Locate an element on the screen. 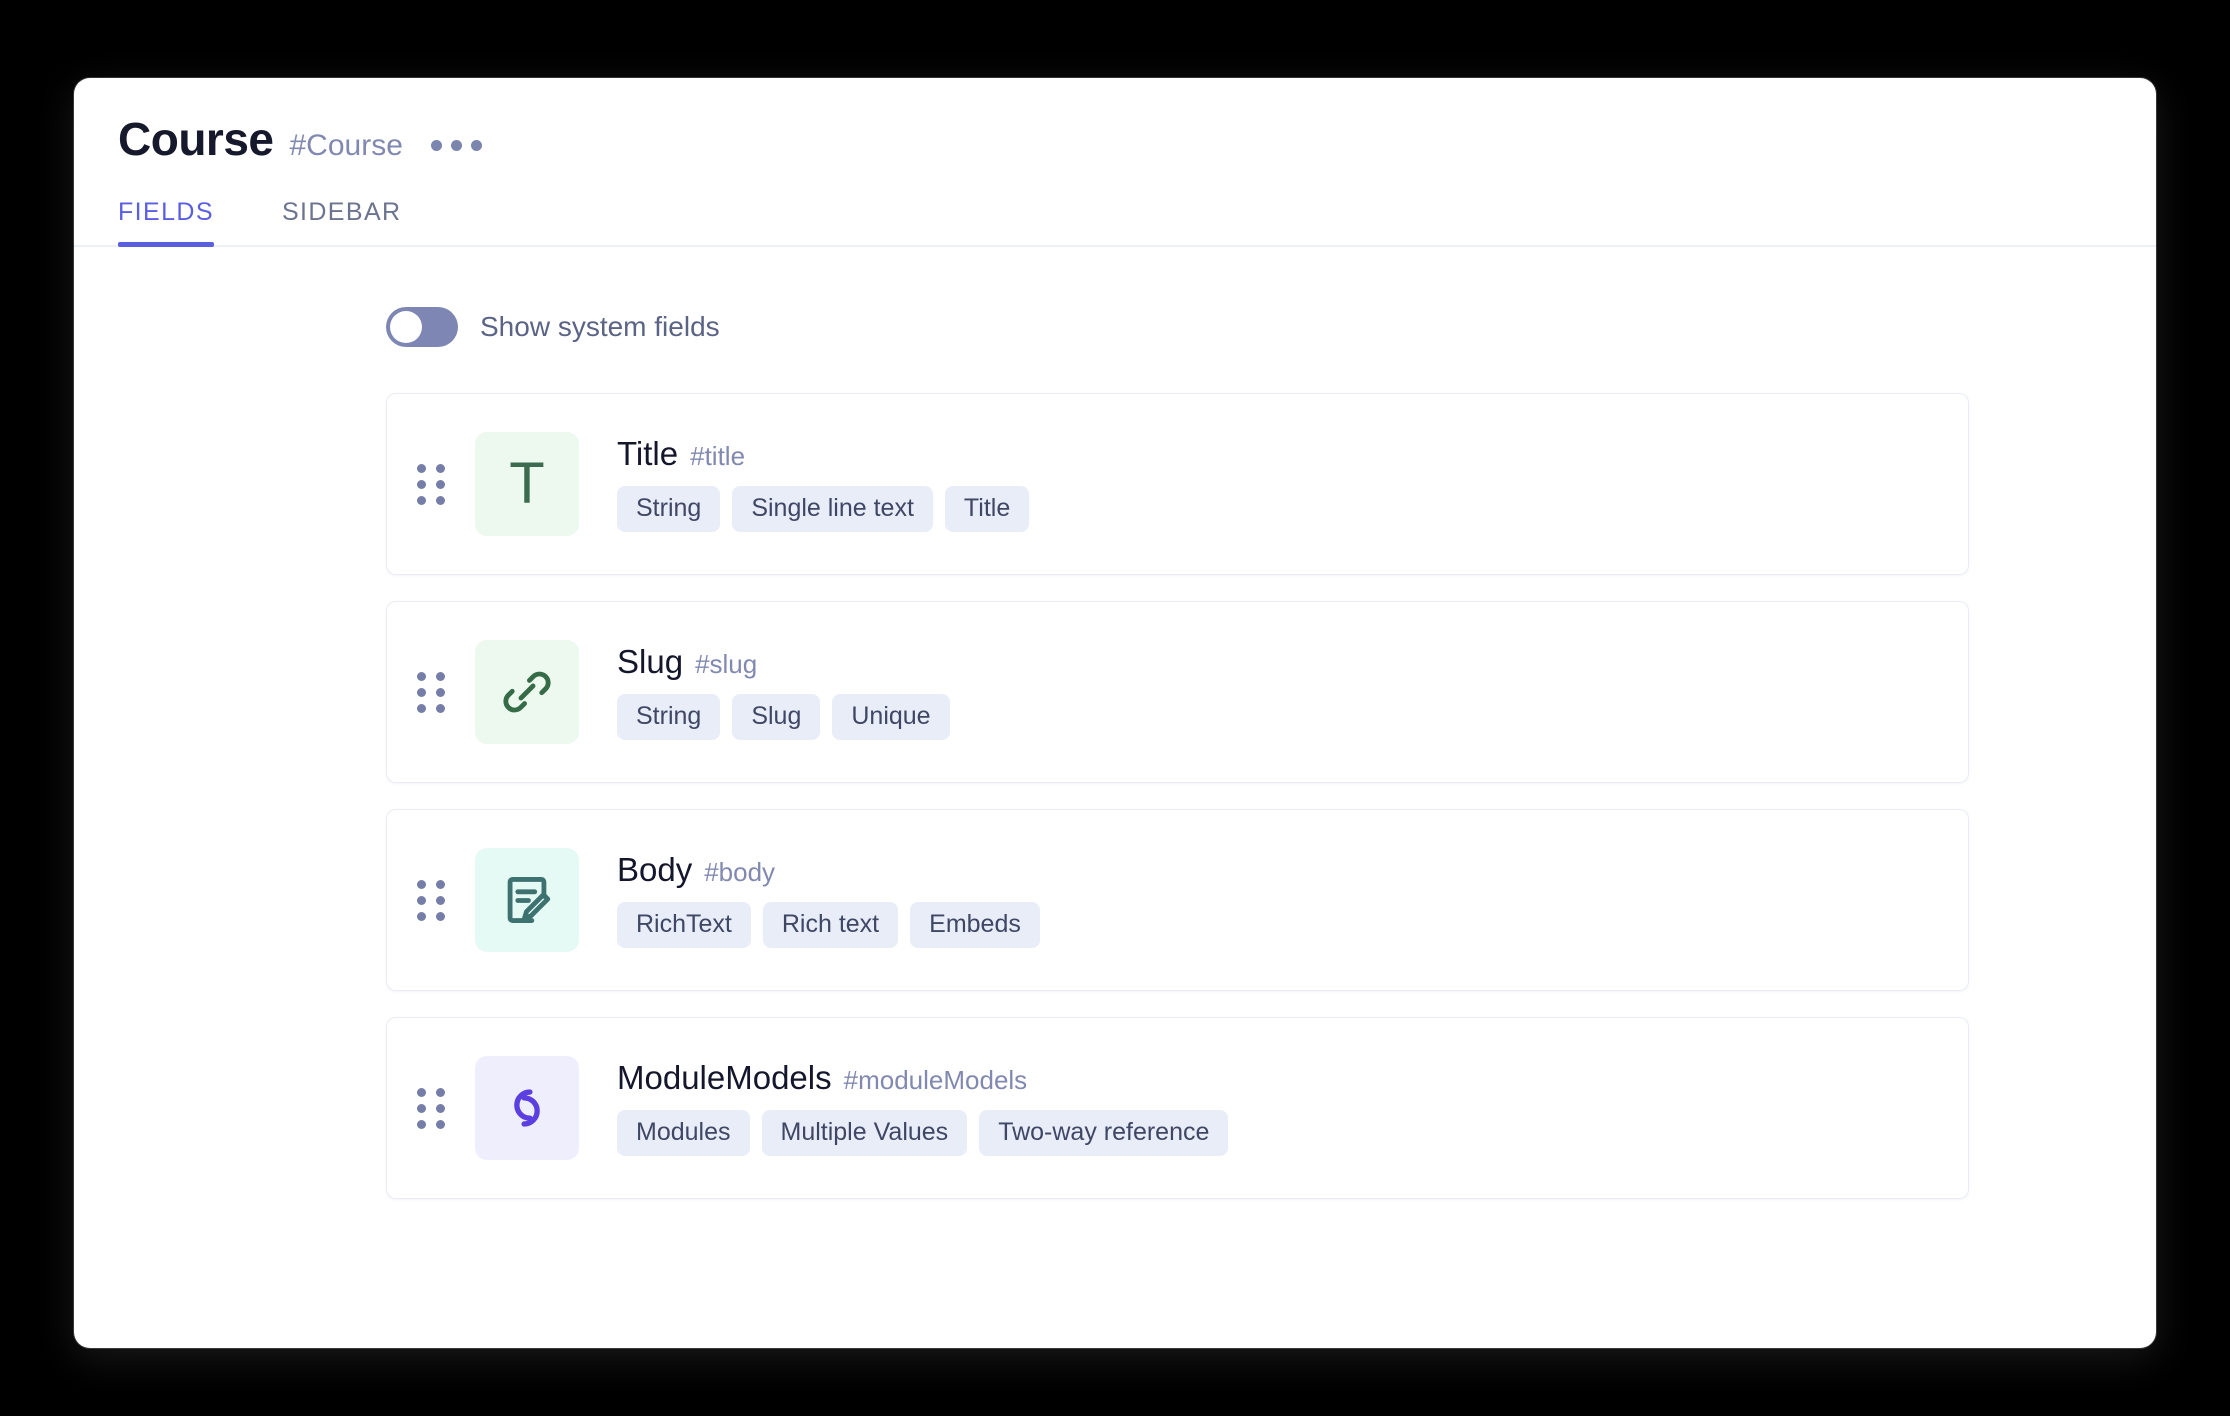 The width and height of the screenshot is (2230, 1416). field-tag-row: String Slug Unique is located at coordinates (783, 717).